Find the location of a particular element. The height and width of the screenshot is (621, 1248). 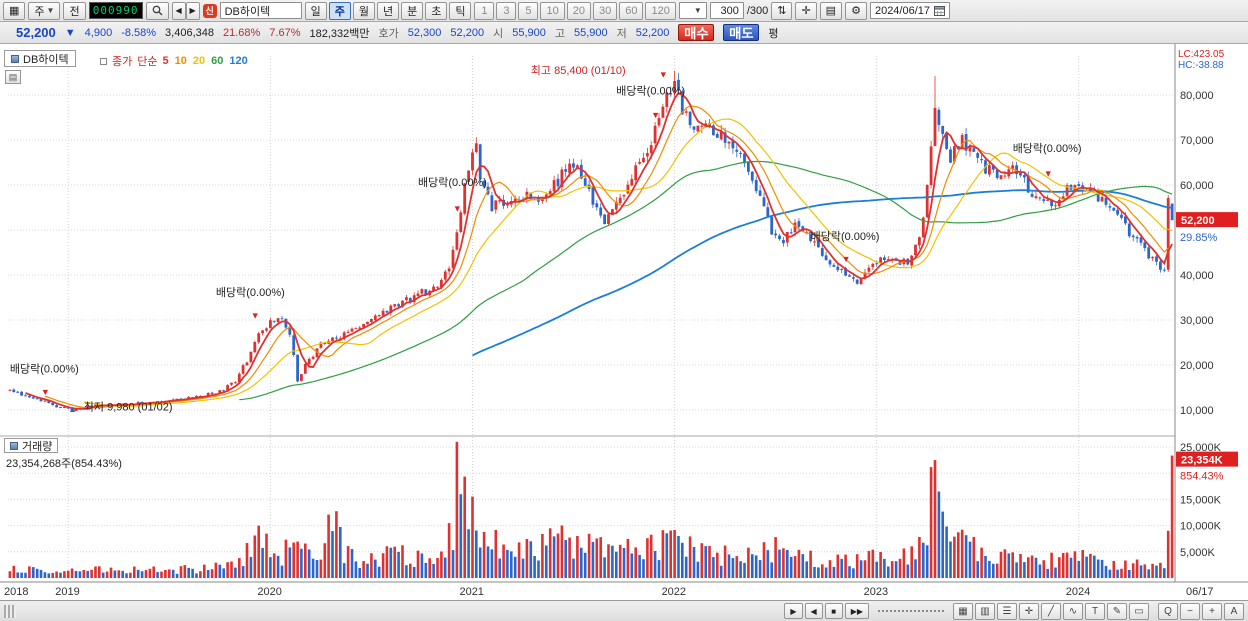

sort-button: ⇅ is located at coordinates (782, 10).